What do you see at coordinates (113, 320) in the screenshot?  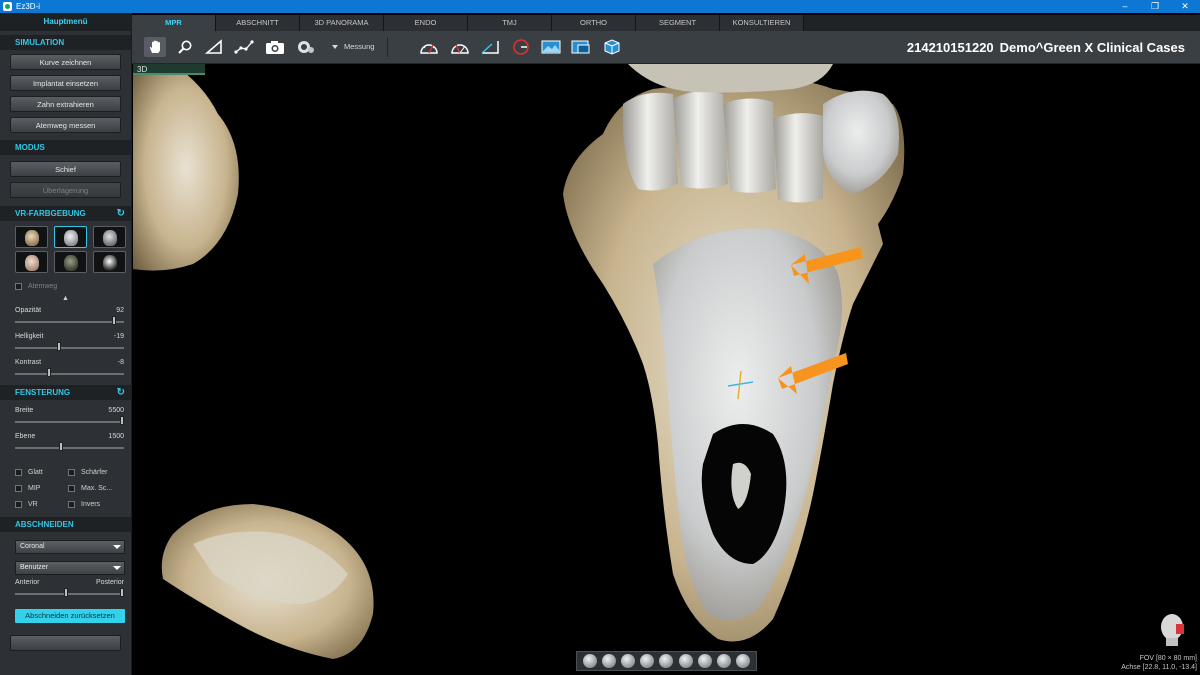 I see `opacity-slider-handle` at bounding box center [113, 320].